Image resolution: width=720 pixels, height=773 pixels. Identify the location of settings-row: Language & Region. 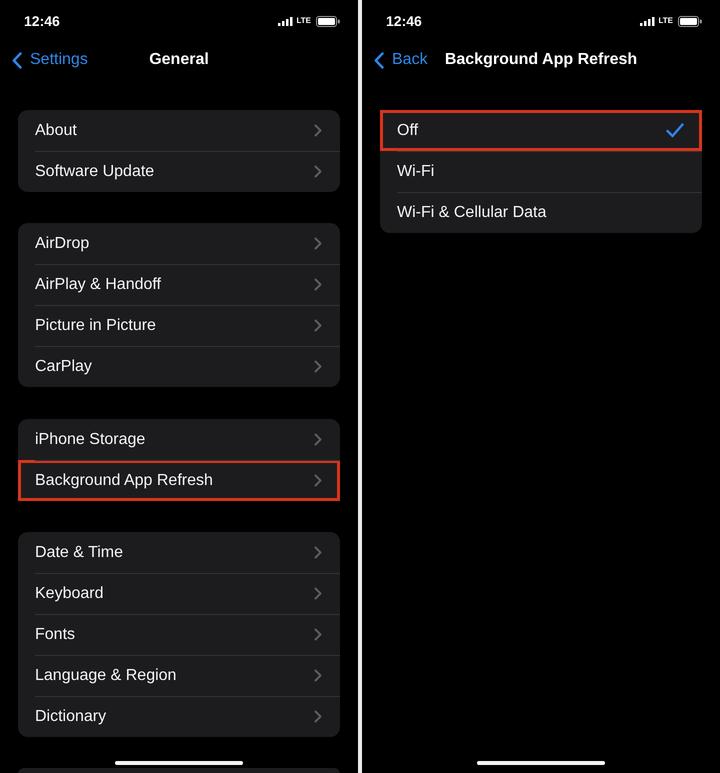
(179, 675).